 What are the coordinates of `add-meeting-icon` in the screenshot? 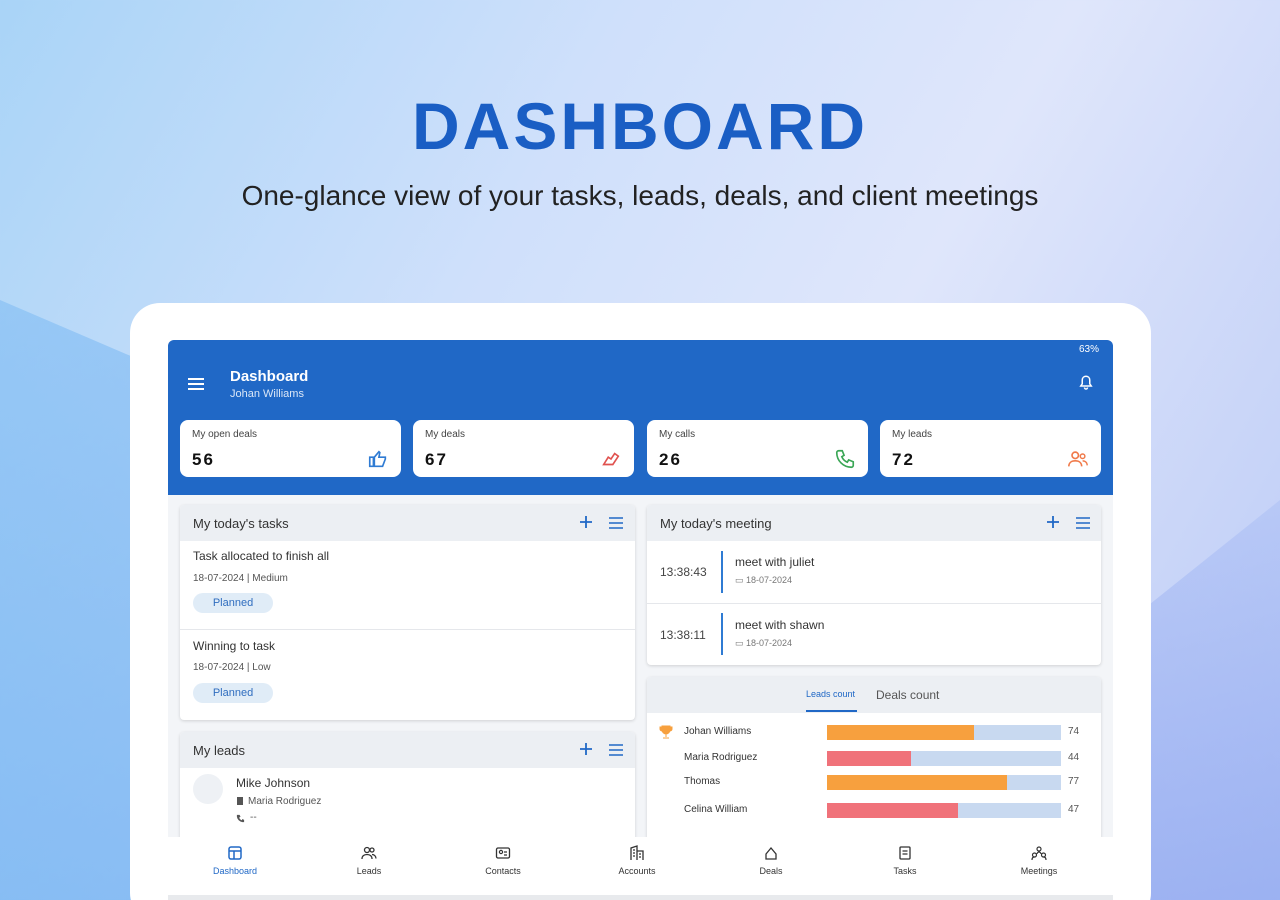 It's located at (1053, 522).